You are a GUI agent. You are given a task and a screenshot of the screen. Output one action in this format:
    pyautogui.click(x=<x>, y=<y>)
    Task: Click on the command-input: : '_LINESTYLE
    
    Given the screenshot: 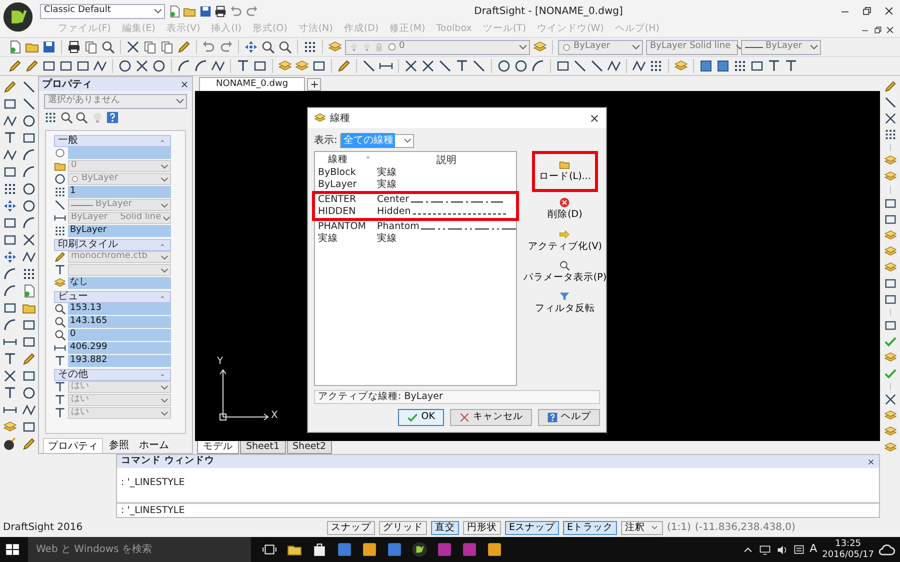 What is the action you would take?
    pyautogui.click(x=498, y=510)
    